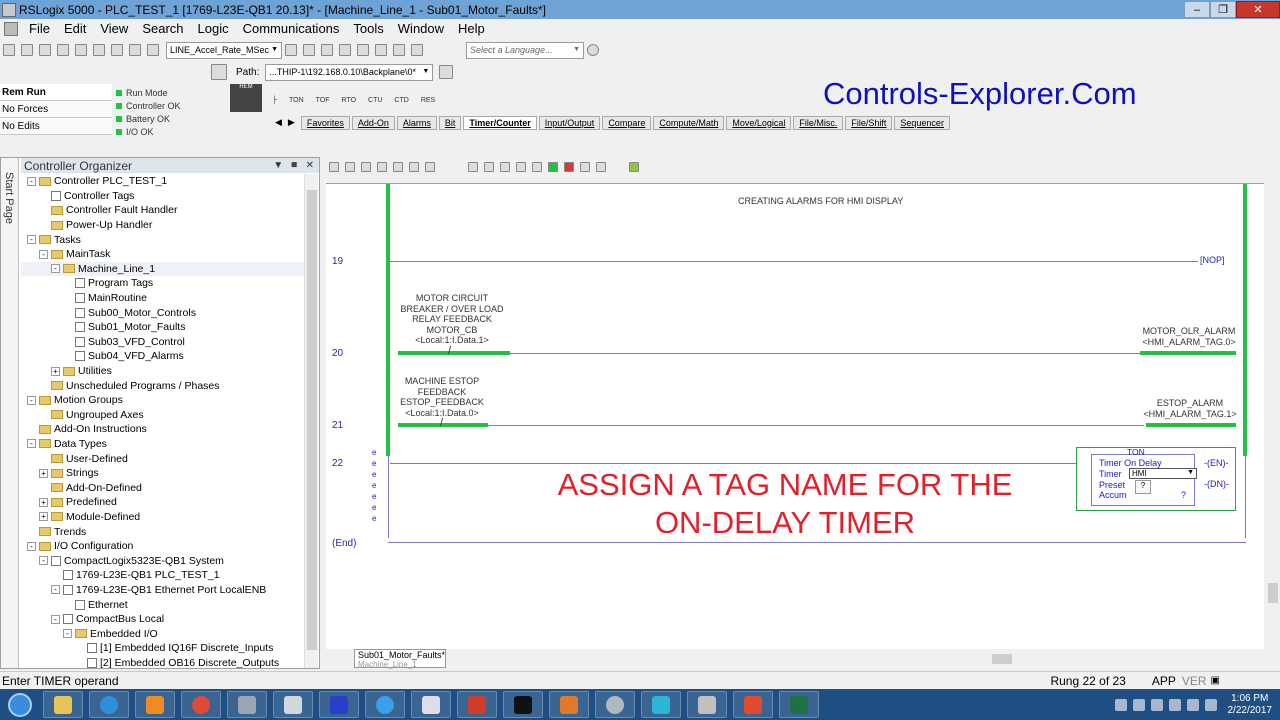 The height and width of the screenshot is (720, 1280). Describe the element at coordinates (162, 371) in the screenshot. I see `tree-item: + Utilities` at that location.